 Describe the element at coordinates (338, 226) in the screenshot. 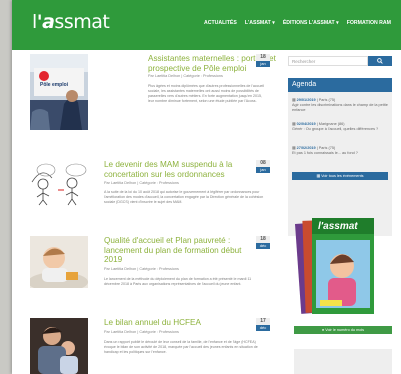

I see `magazine-brand: l'assmat` at that location.